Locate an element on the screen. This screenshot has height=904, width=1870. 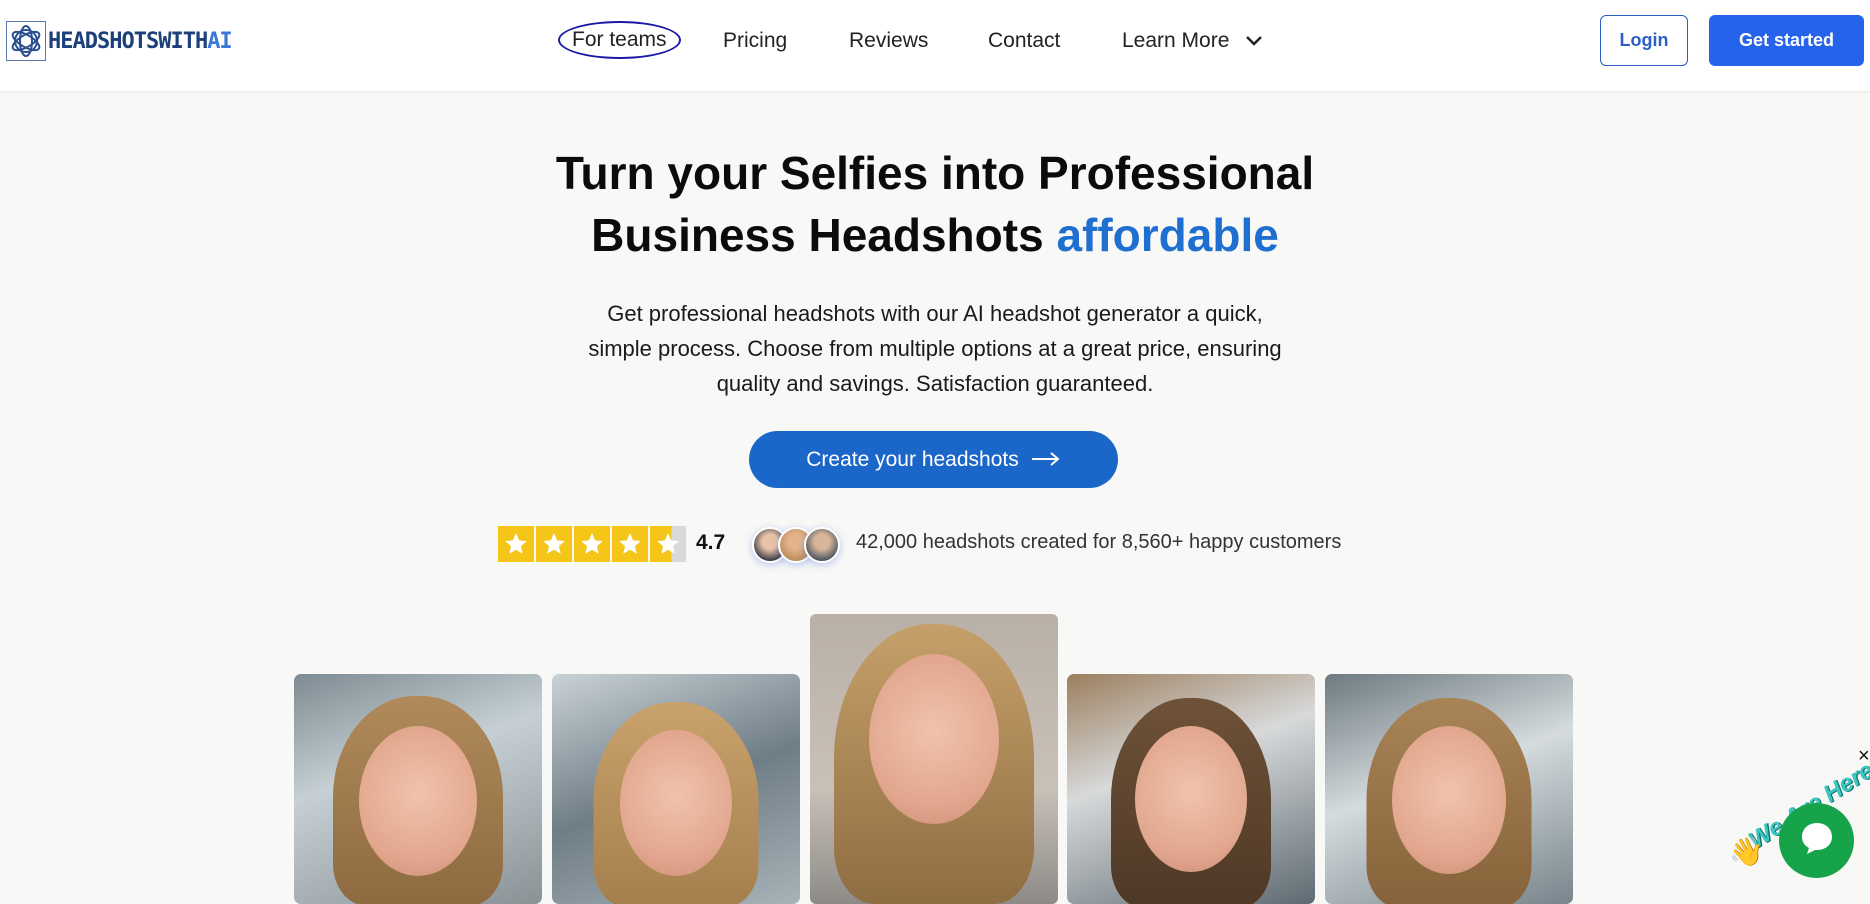
nav-learn-more-label: Learn More is located at coordinates (1176, 40).